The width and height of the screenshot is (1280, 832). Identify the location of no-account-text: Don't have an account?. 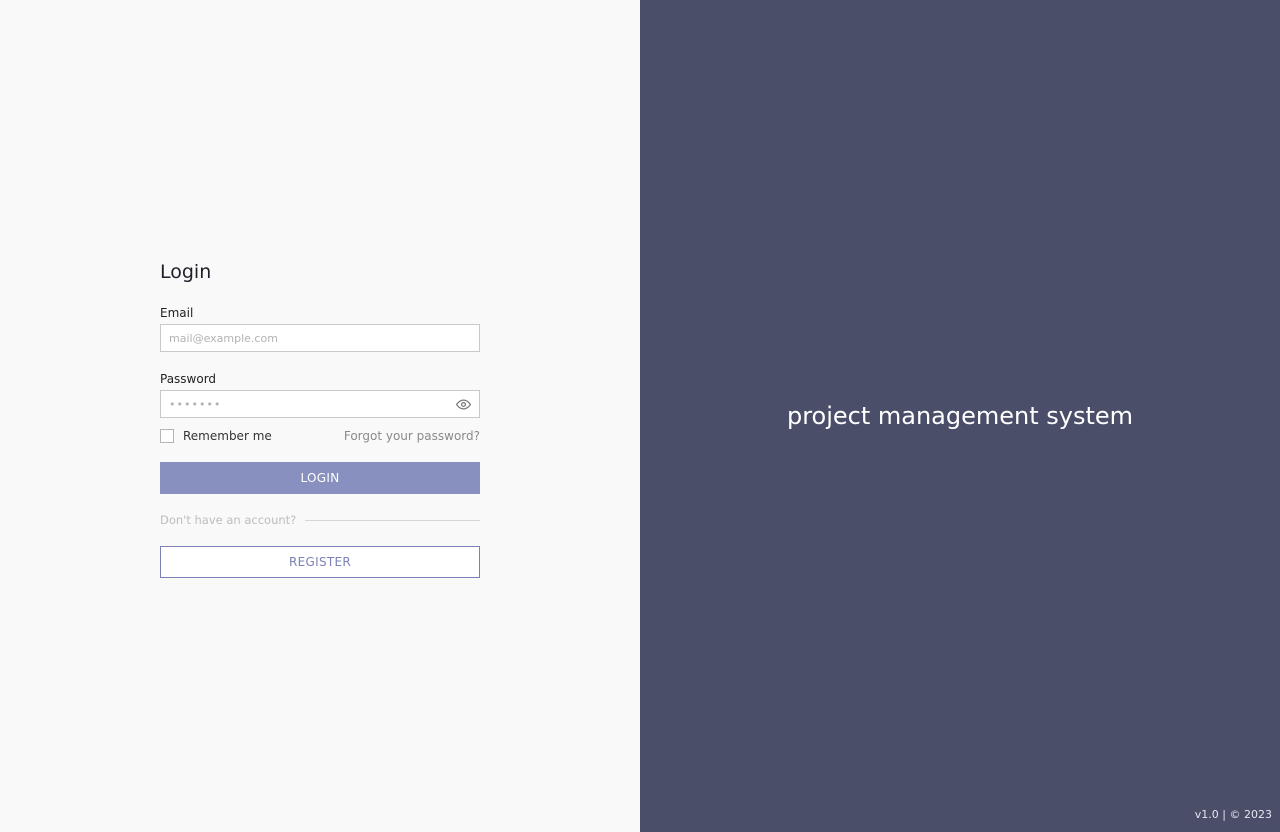
(228, 520).